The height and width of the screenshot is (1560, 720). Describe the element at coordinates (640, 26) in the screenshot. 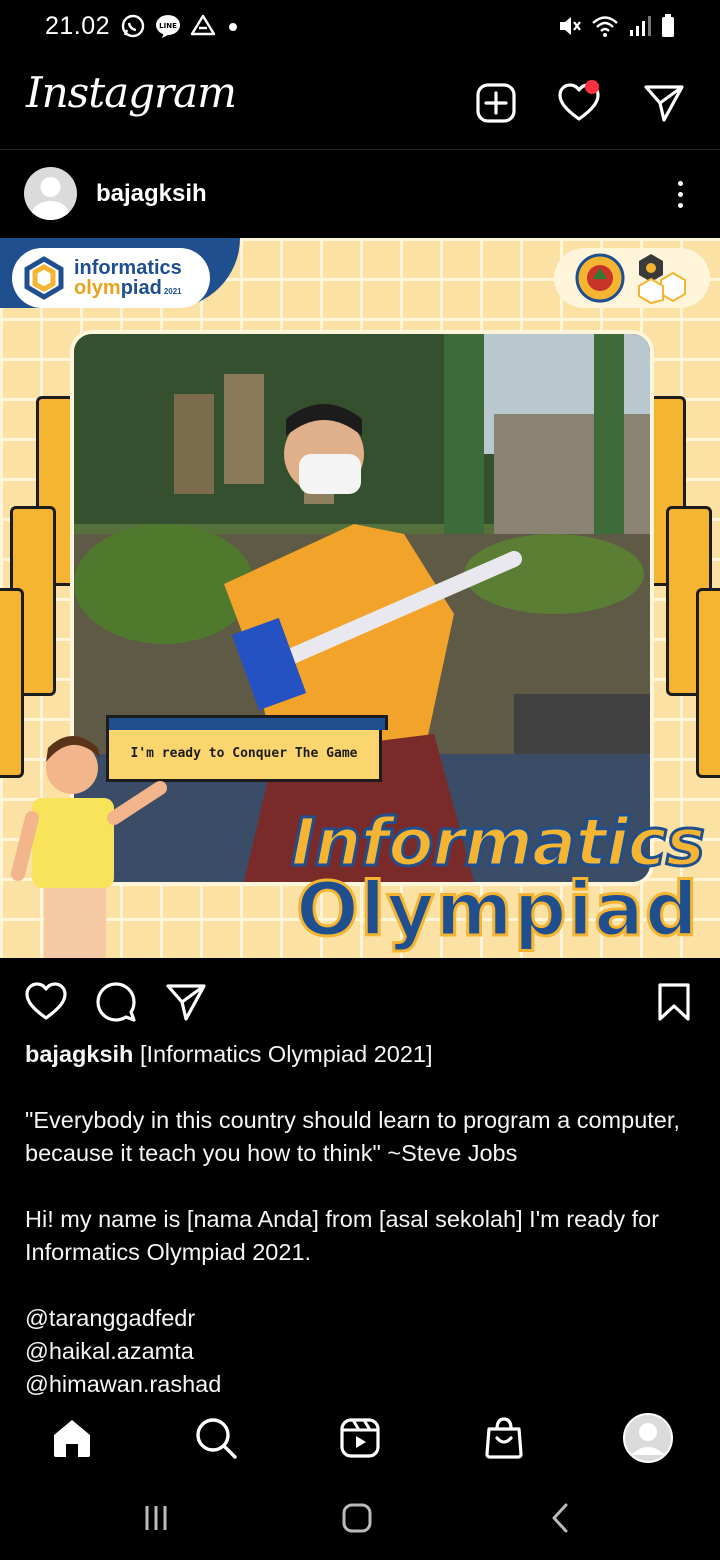

I see `signal-icon` at that location.